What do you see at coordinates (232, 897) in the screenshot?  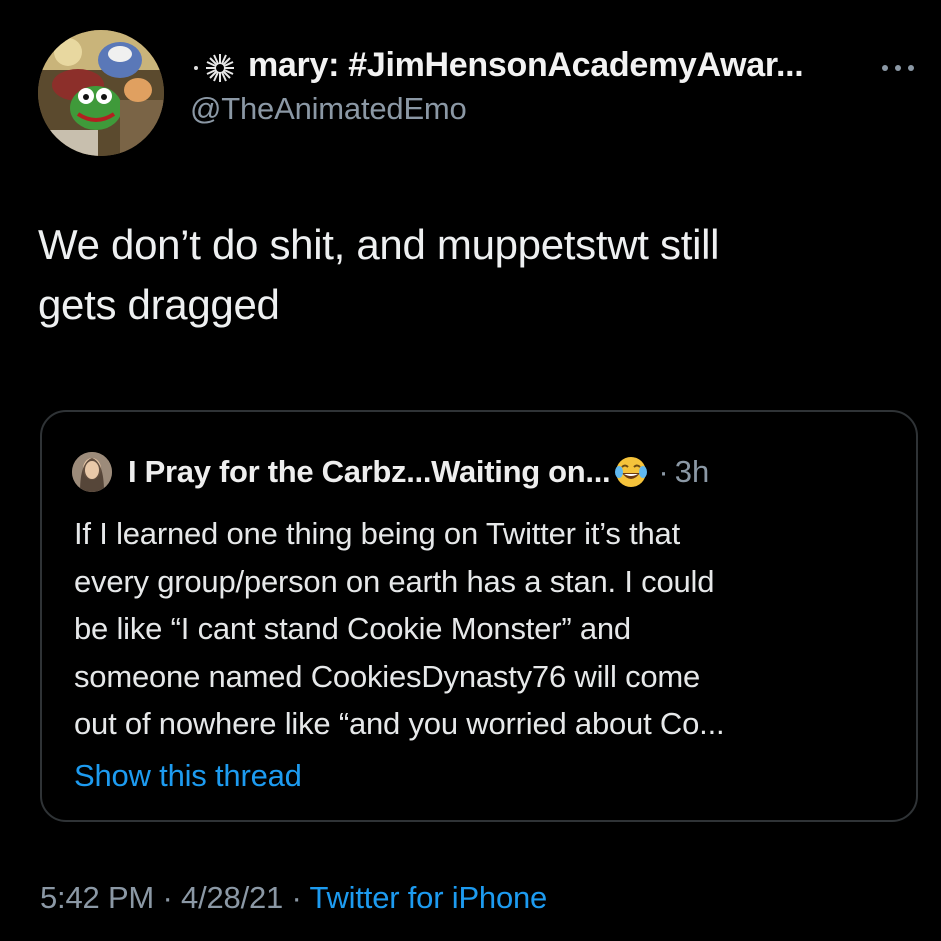 I see `tweet-date: 4/28/21` at bounding box center [232, 897].